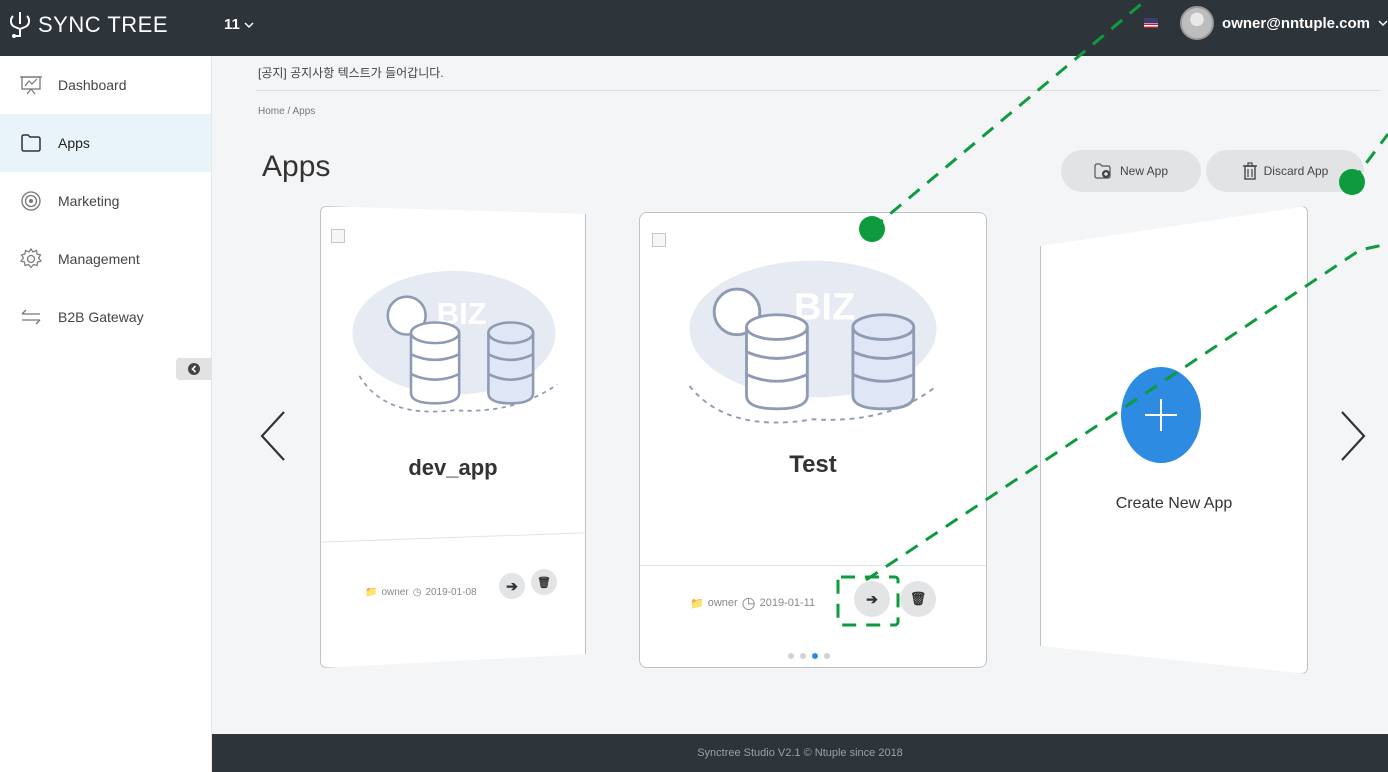 The height and width of the screenshot is (772, 1388). What do you see at coordinates (1249, 171) in the screenshot?
I see `trash-icon` at bounding box center [1249, 171].